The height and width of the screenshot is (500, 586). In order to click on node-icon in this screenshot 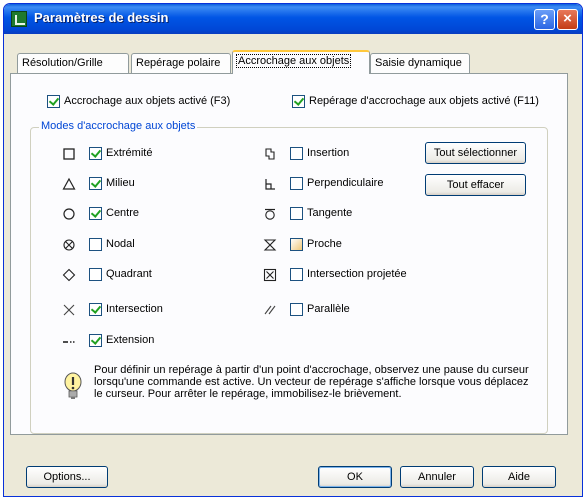, I will do `click(69, 245)`.